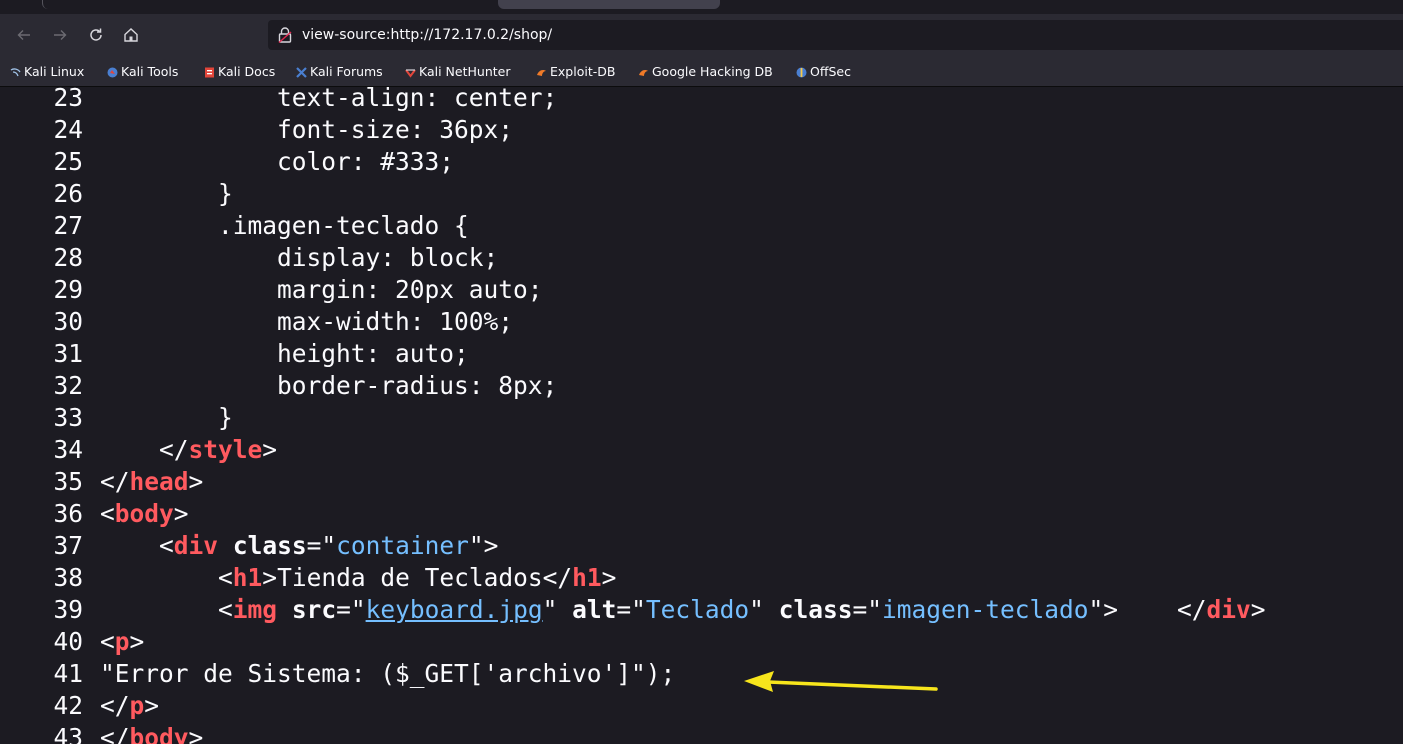  I want to click on bookmark-label: Kali Forums, so click(346, 71).